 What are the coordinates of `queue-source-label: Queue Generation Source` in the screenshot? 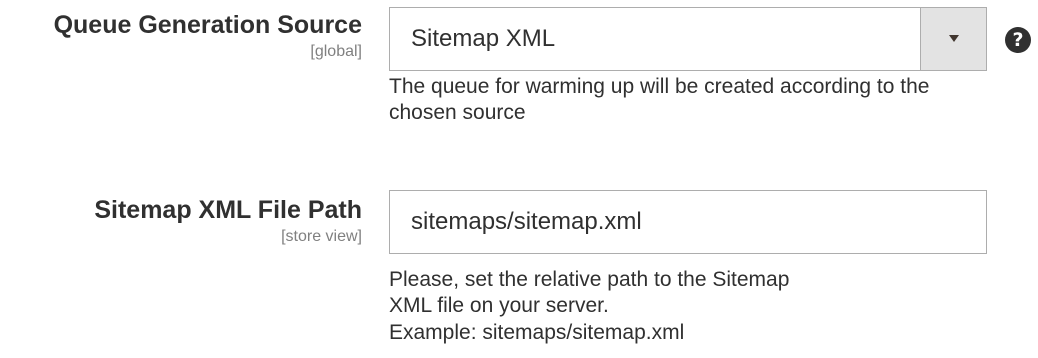 It's located at (207, 25).